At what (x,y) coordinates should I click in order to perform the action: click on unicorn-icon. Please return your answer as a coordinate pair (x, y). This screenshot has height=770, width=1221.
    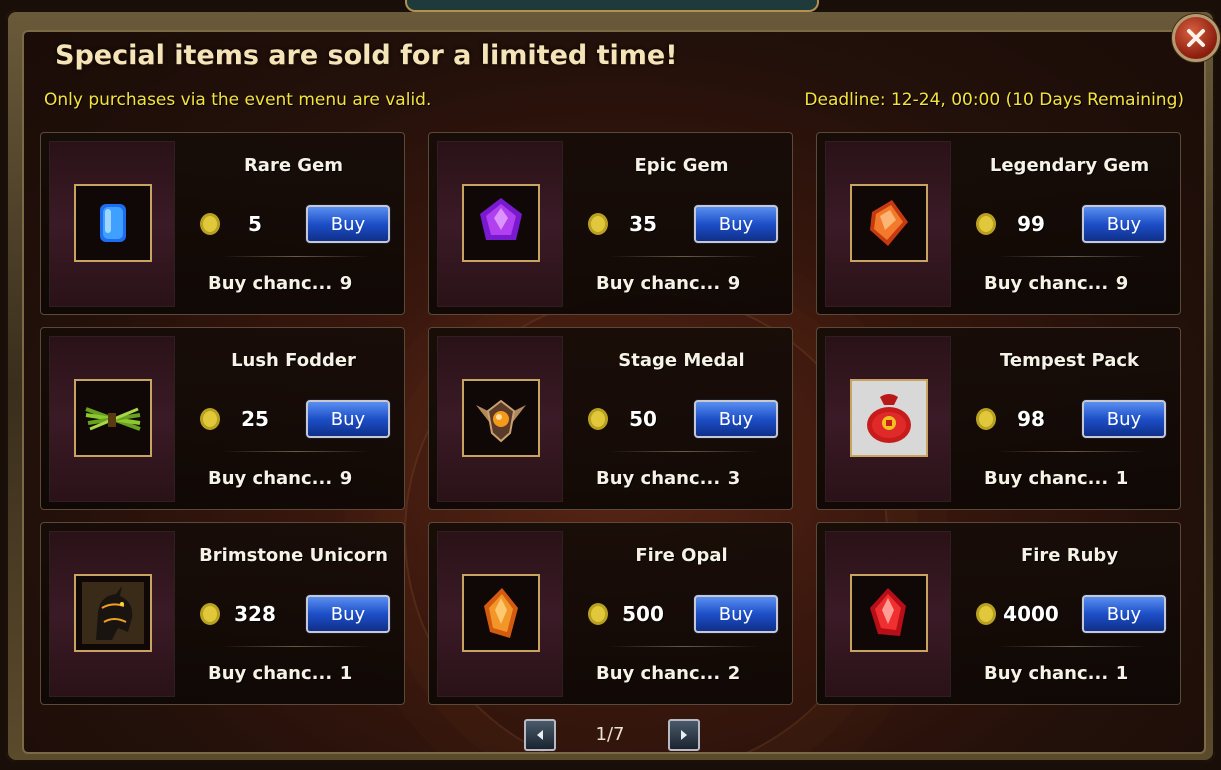
    Looking at the image, I should click on (113, 613).